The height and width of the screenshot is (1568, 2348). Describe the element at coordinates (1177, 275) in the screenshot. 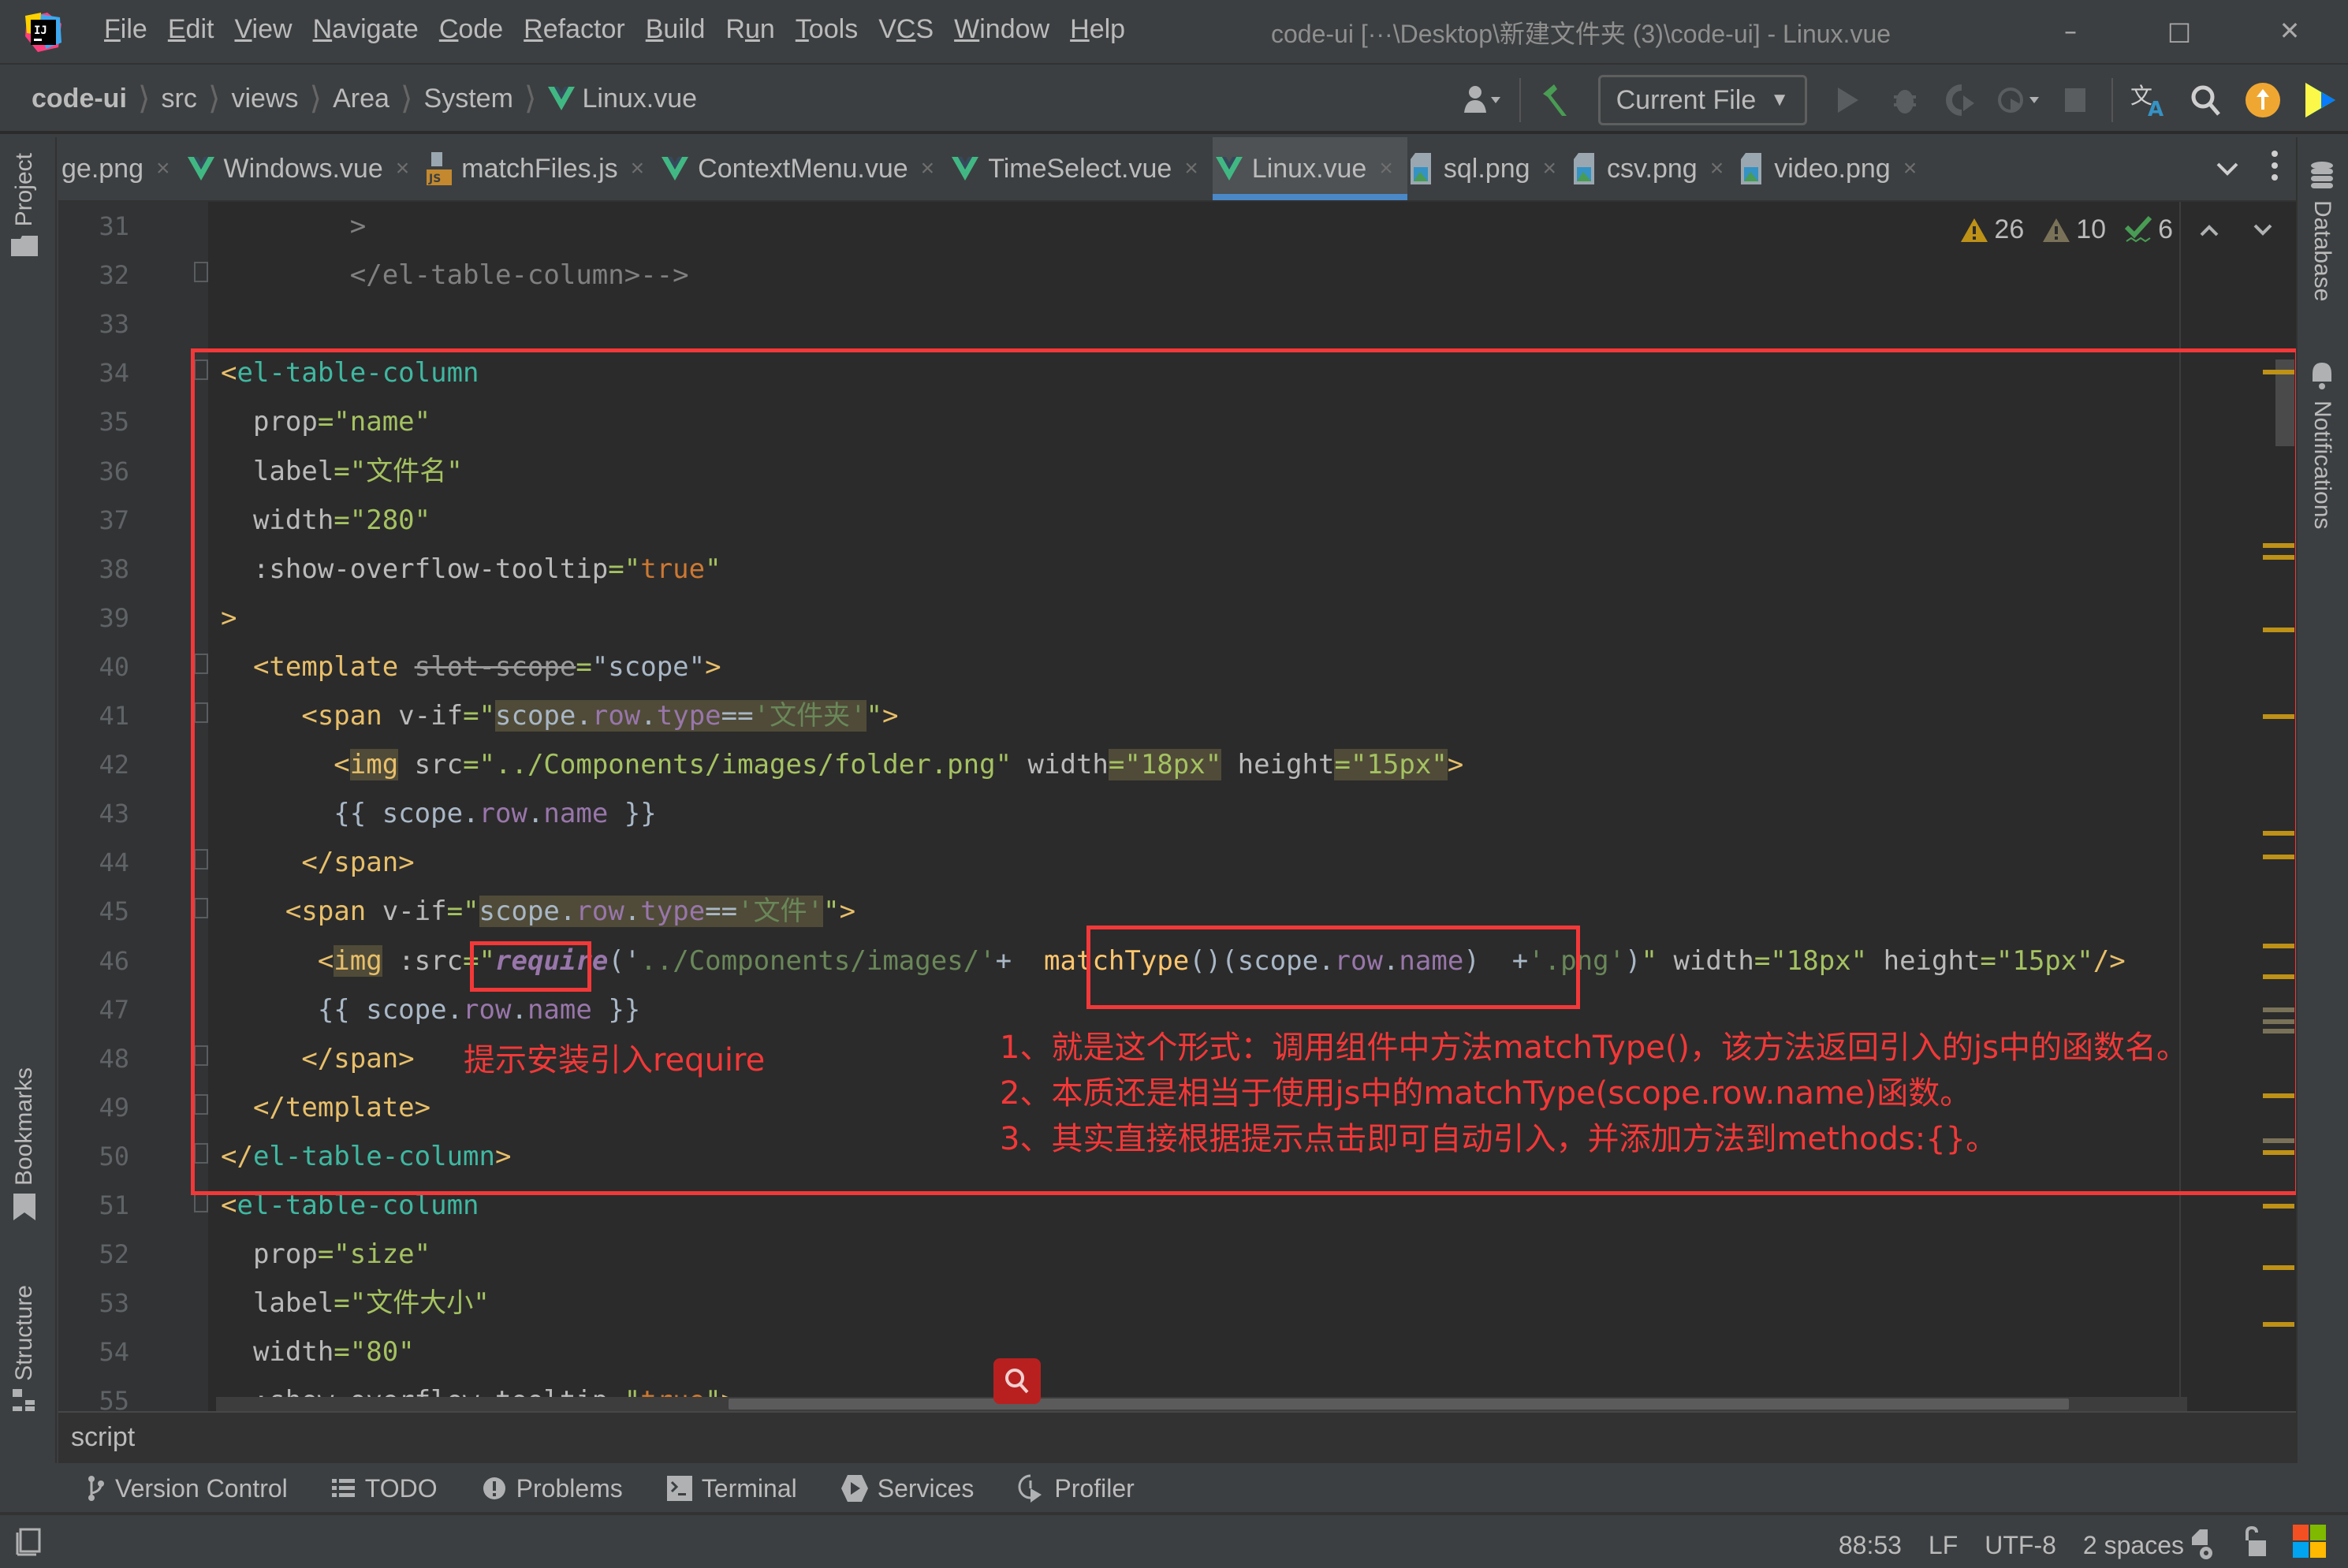

I see `code-line: 32 </el-table-column>-->` at that location.